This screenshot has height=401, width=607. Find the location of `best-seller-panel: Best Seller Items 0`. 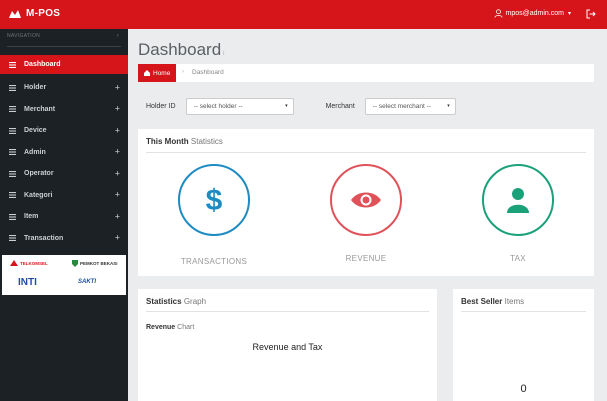

best-seller-panel: Best Seller Items 0 is located at coordinates (523, 345).